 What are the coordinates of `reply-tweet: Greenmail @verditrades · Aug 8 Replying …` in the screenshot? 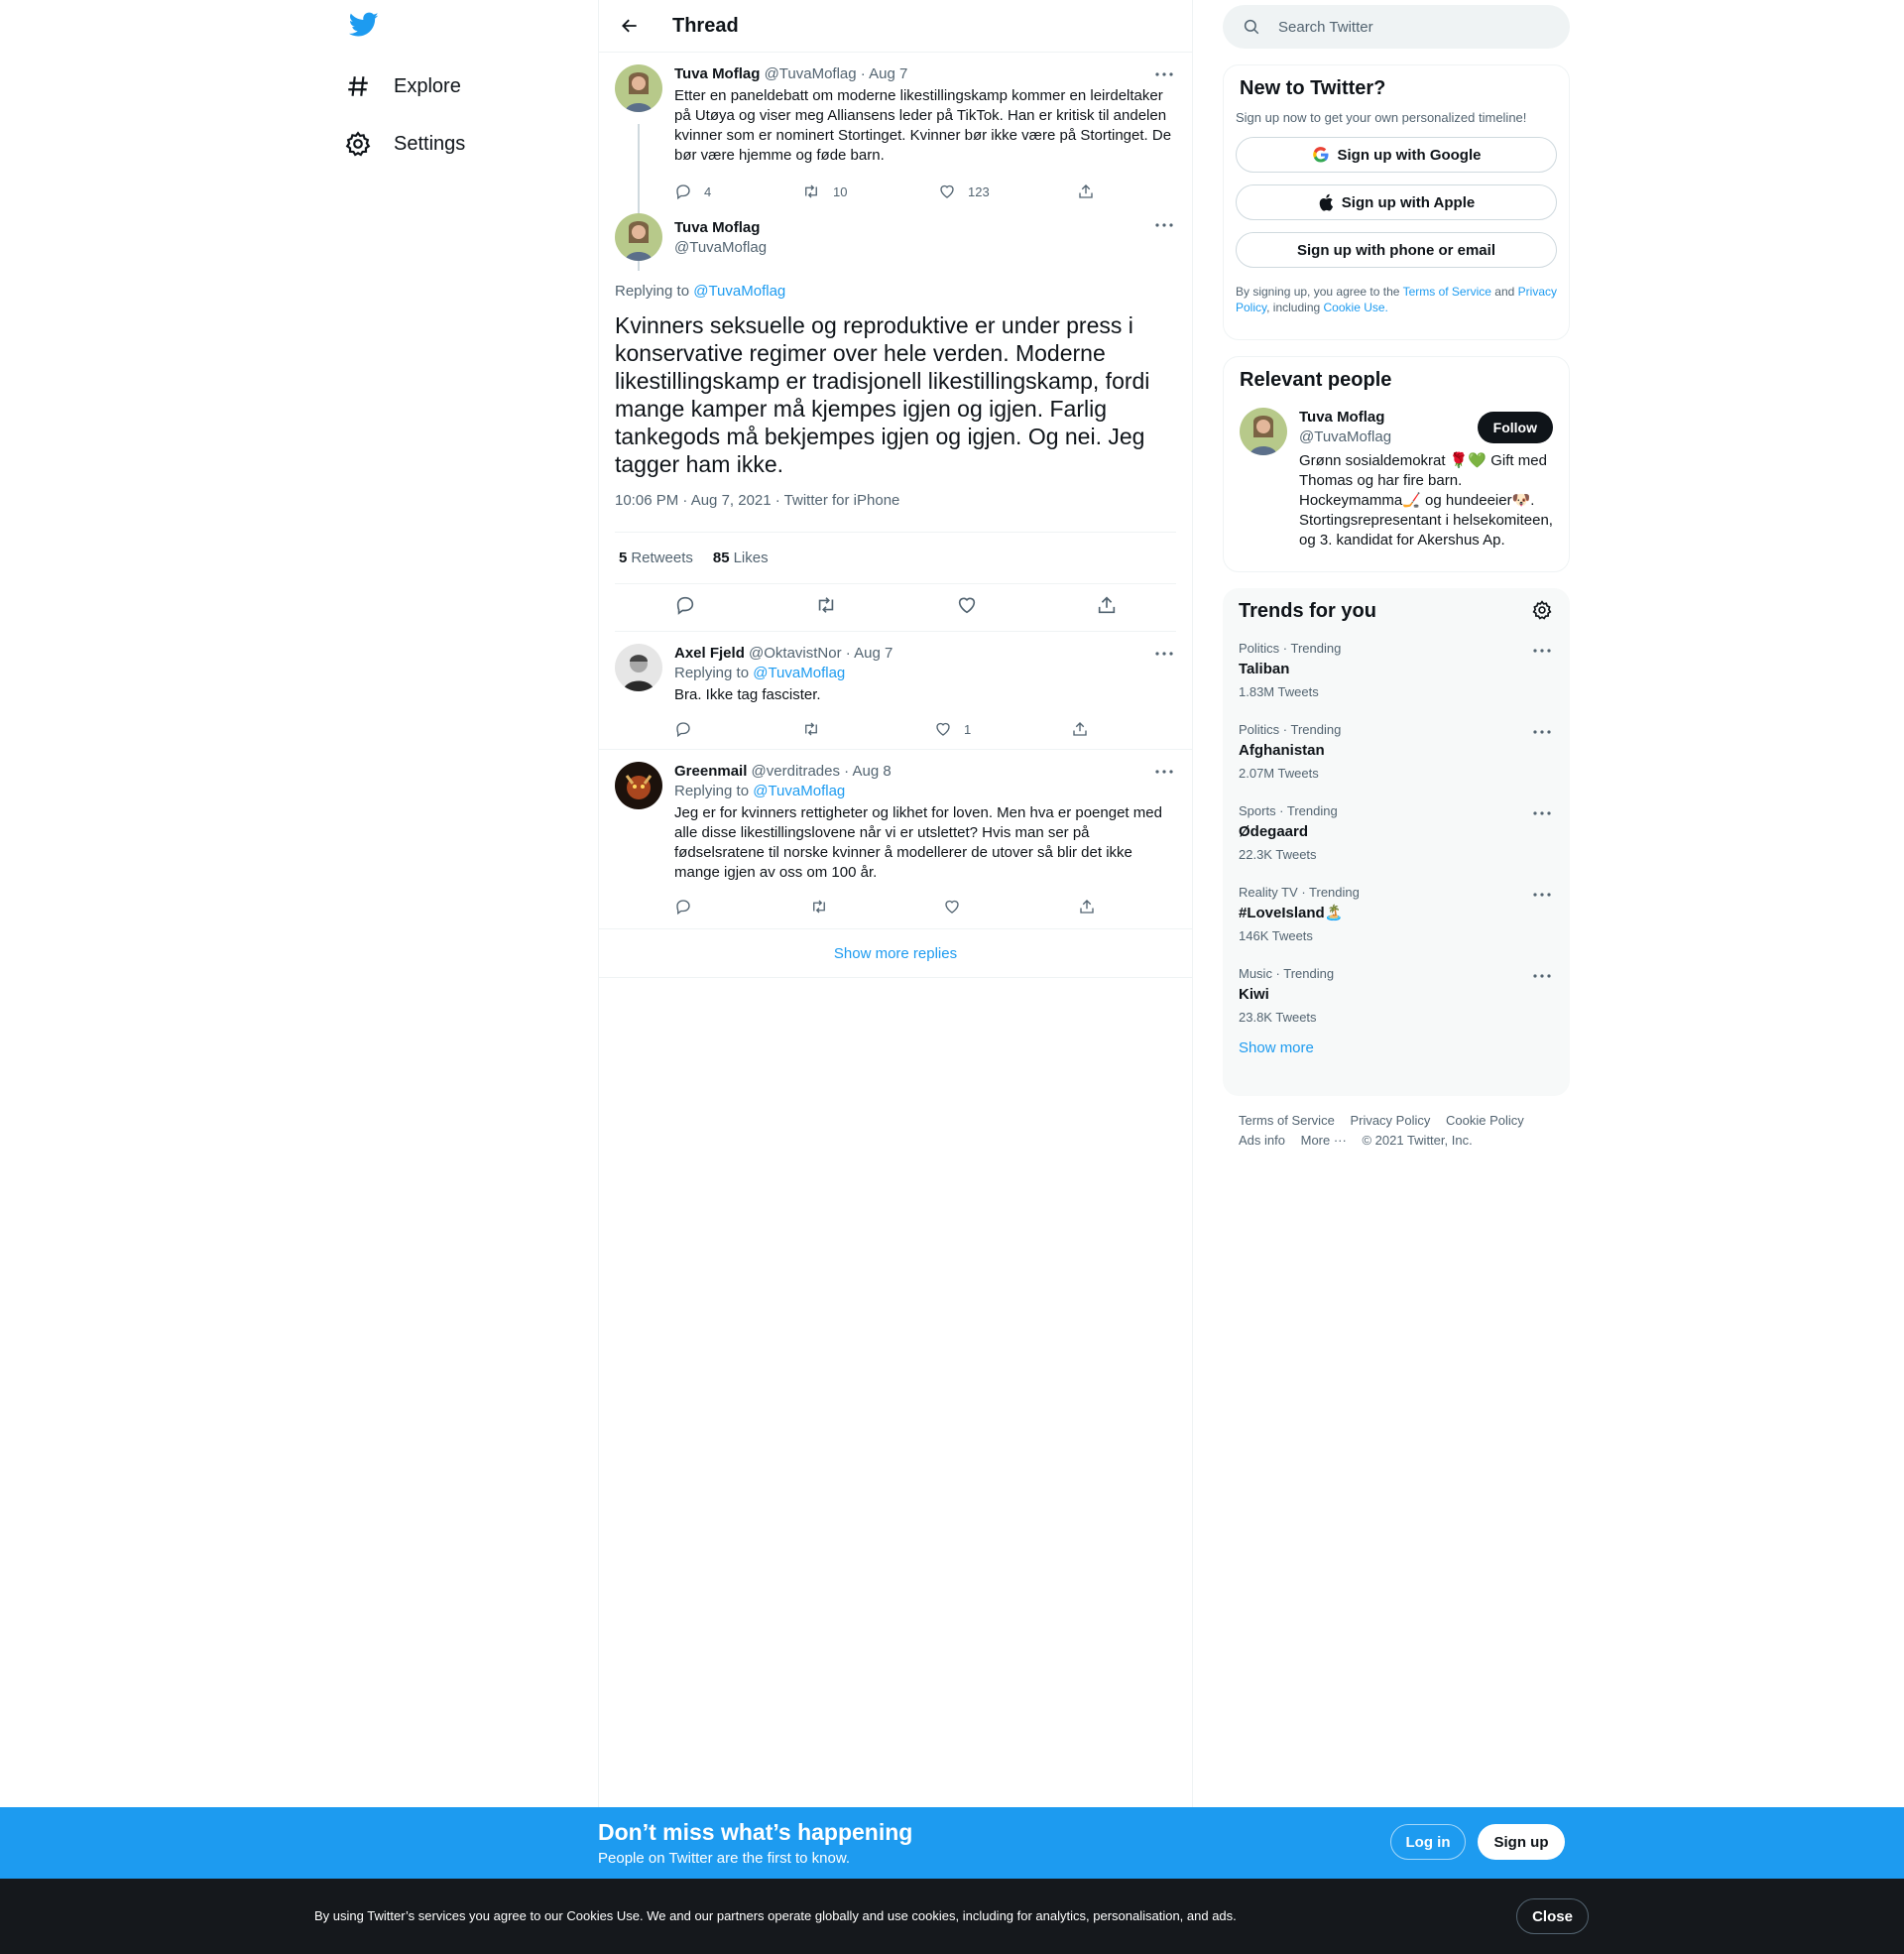 It's located at (895, 839).